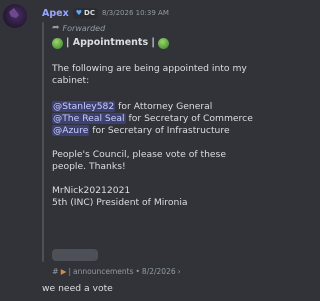 The image size is (320, 301). I want to click on signature-title: 5th (INC) President of Mironia, so click(120, 202).